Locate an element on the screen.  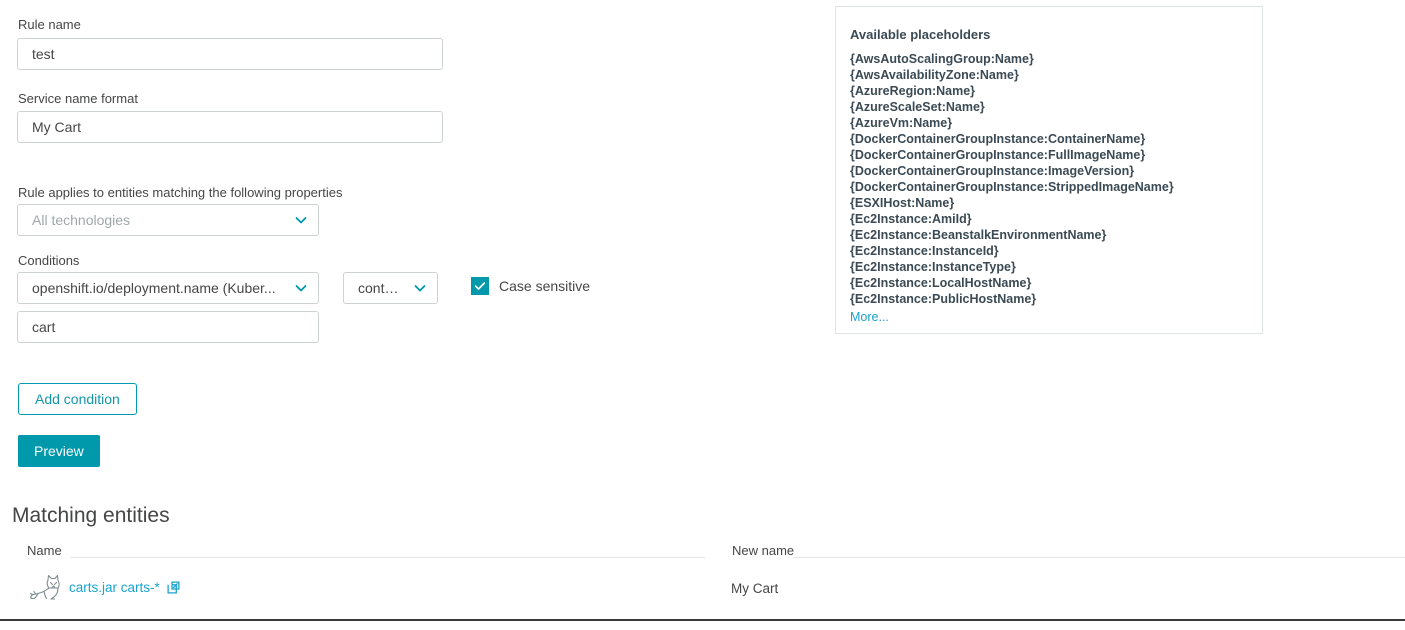
service-name-format-label: Service name format is located at coordinates (78, 98).